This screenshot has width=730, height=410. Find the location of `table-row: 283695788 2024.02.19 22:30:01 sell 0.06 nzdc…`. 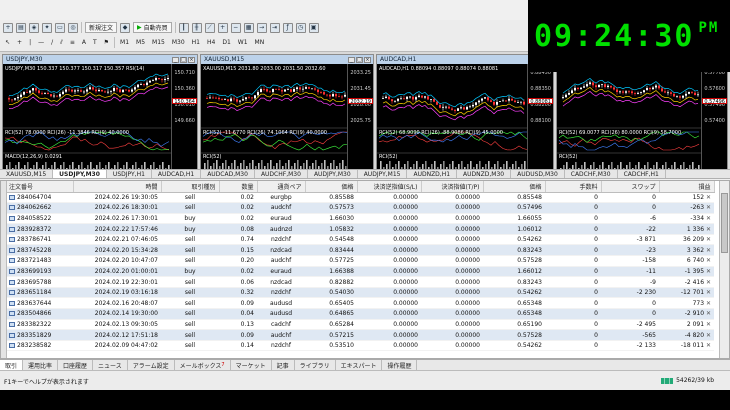

table-row: 283695788 2024.02.19 22:30:01 sell 0.06 nzdc… is located at coordinates (360, 282).